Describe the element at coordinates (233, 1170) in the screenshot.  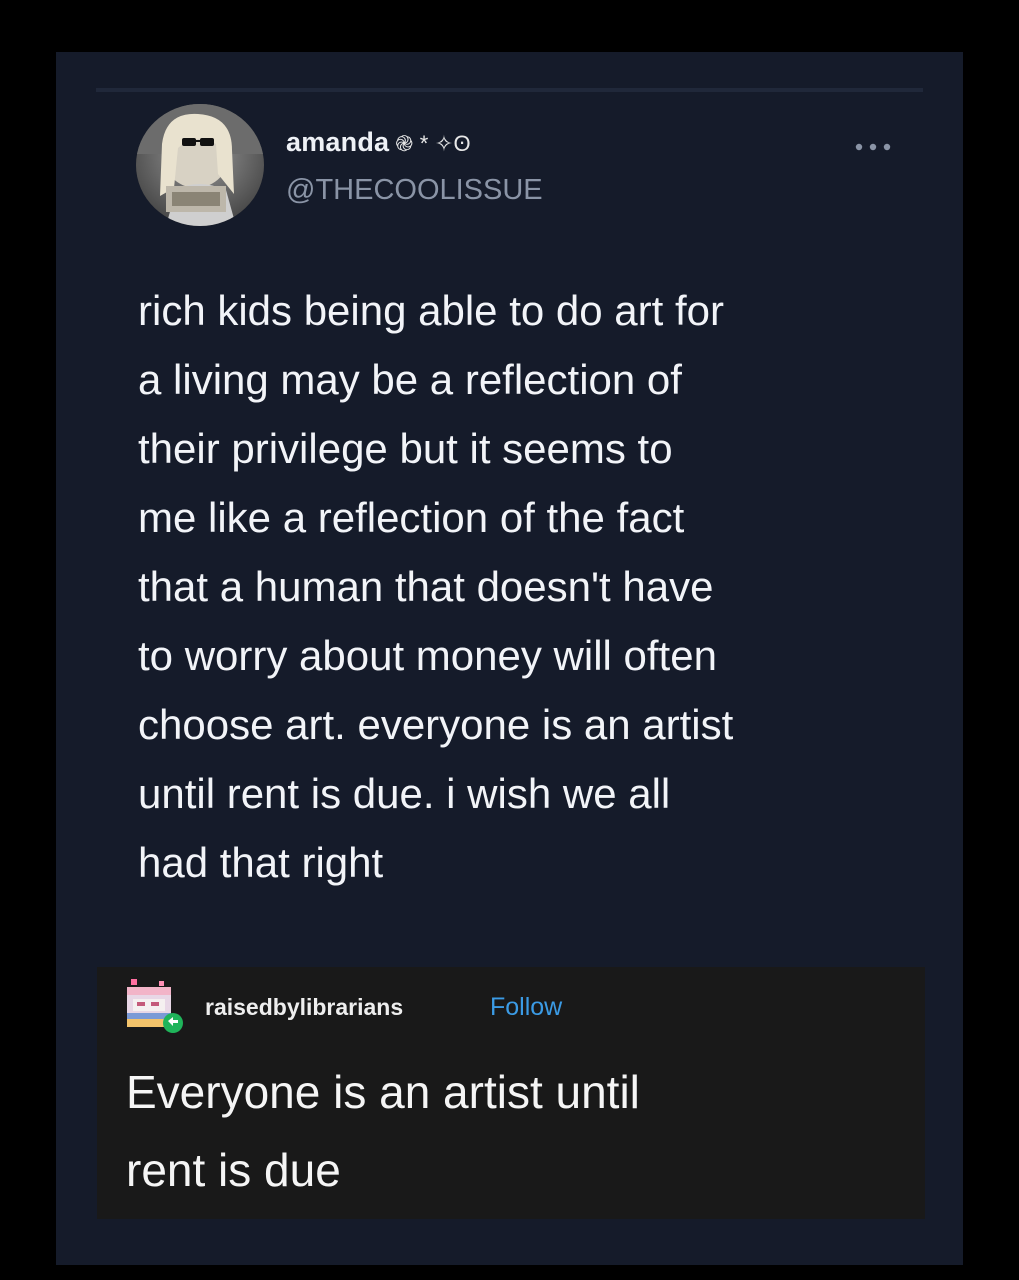
I see `reblog-text-line: rent is due` at that location.